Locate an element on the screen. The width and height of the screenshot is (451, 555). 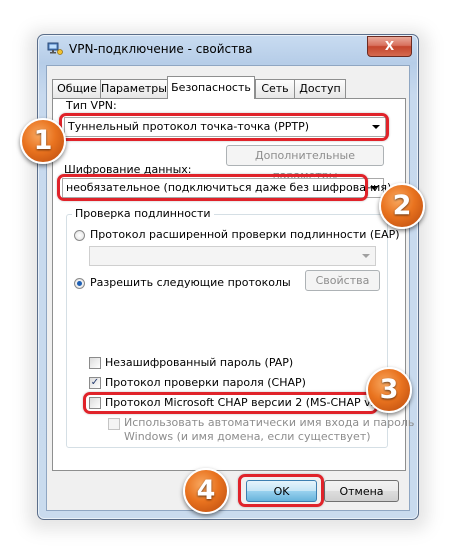
step-badge-1: 1 is located at coordinates (43, 141).